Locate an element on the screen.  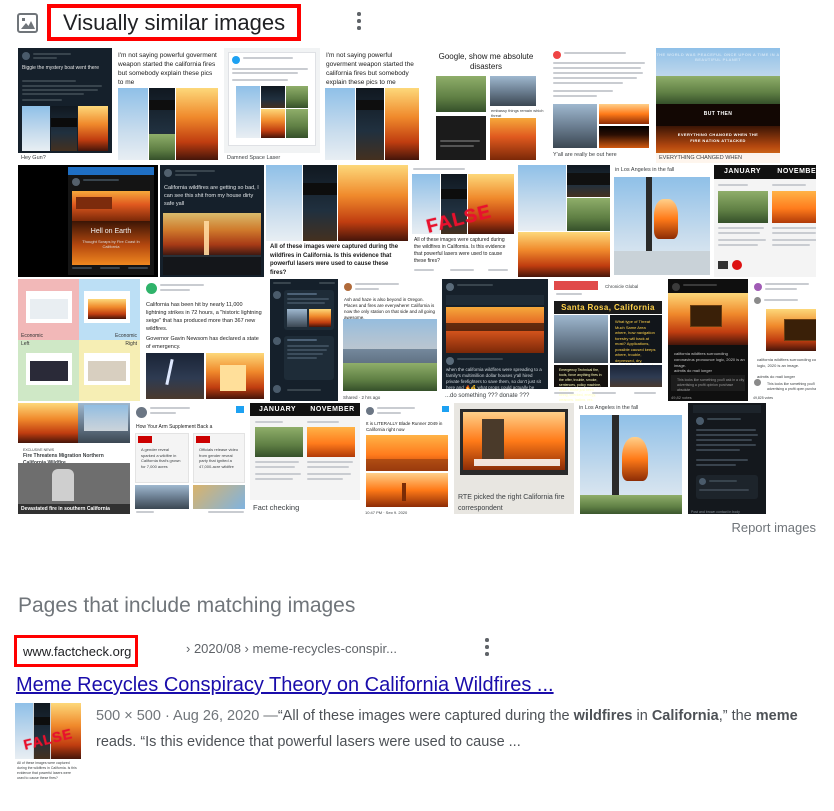
snippet-part-3: ,” the is located at coordinates (737, 716).